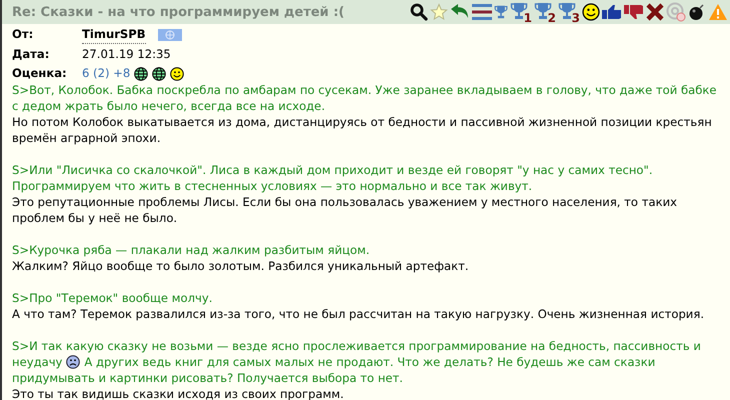 The height and width of the screenshot is (400, 730). Describe the element at coordinates (31, 54) in the screenshot. I see `date-label: Дата:` at that location.